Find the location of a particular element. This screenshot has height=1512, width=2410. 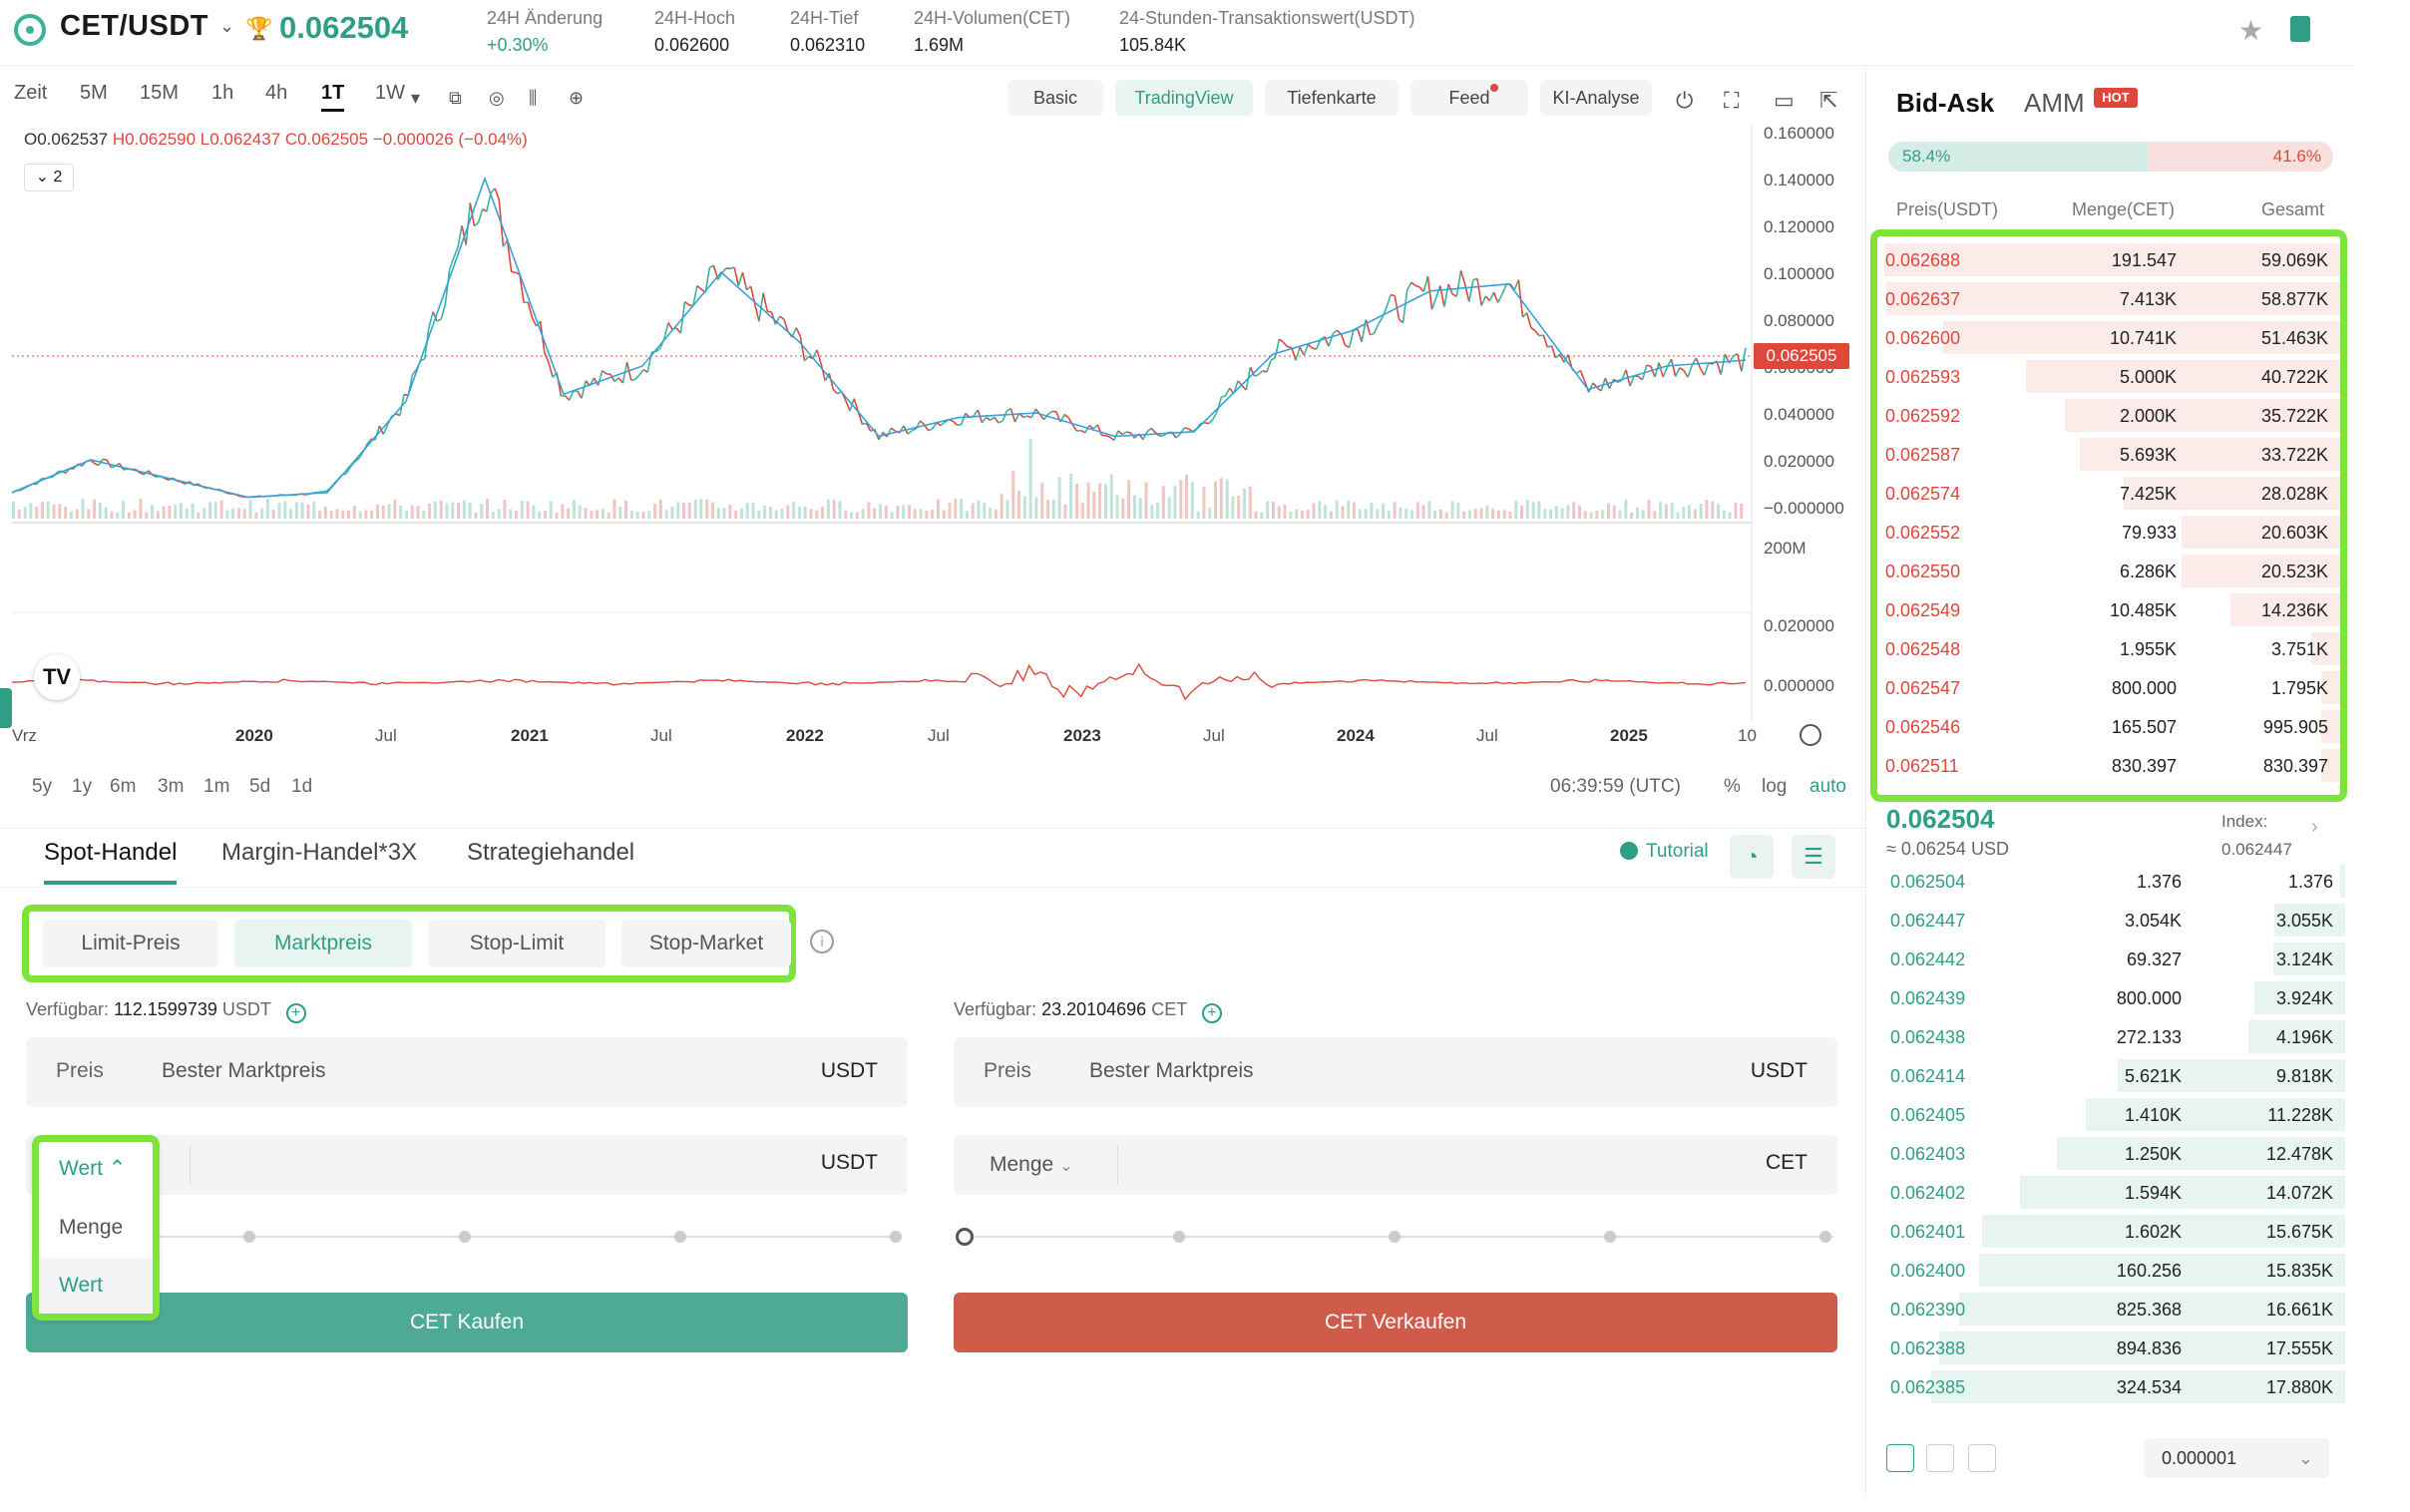

sell-amount-slider is located at coordinates (1394, 1237).